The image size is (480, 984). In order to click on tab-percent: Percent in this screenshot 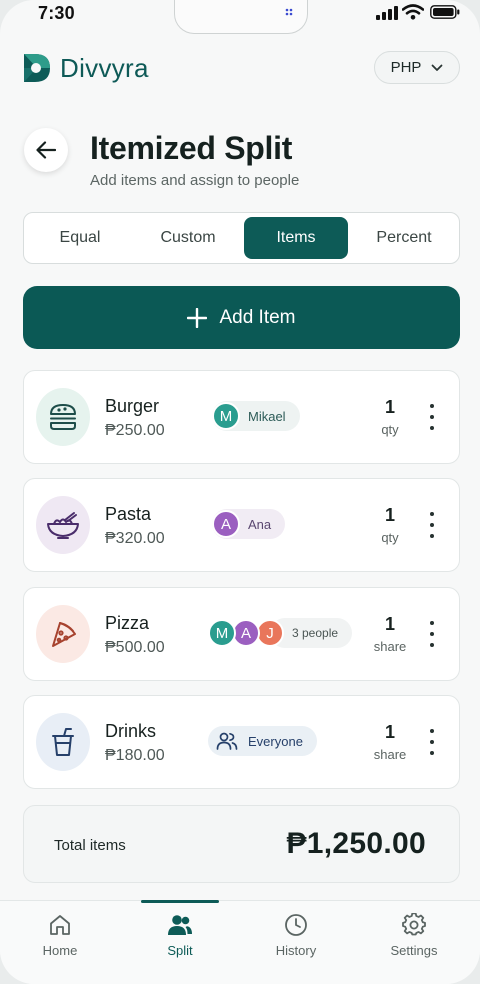, I will do `click(404, 238)`.